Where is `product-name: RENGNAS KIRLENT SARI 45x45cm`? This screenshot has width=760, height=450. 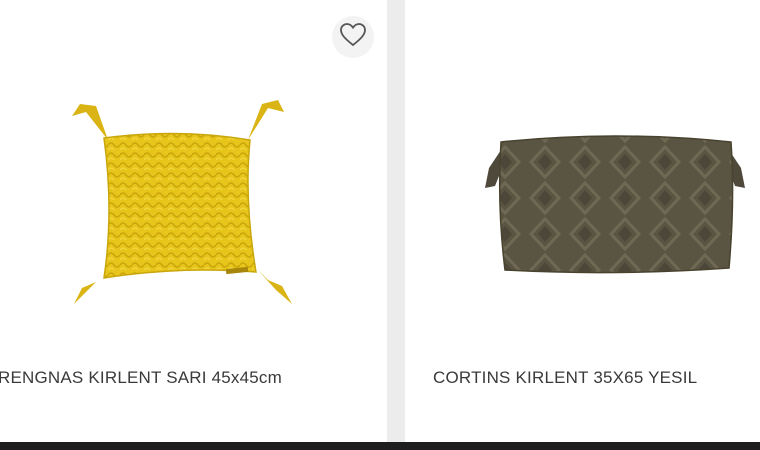
product-name: RENGNAS KIRLENT SARI 45x45cm is located at coordinates (141, 378).